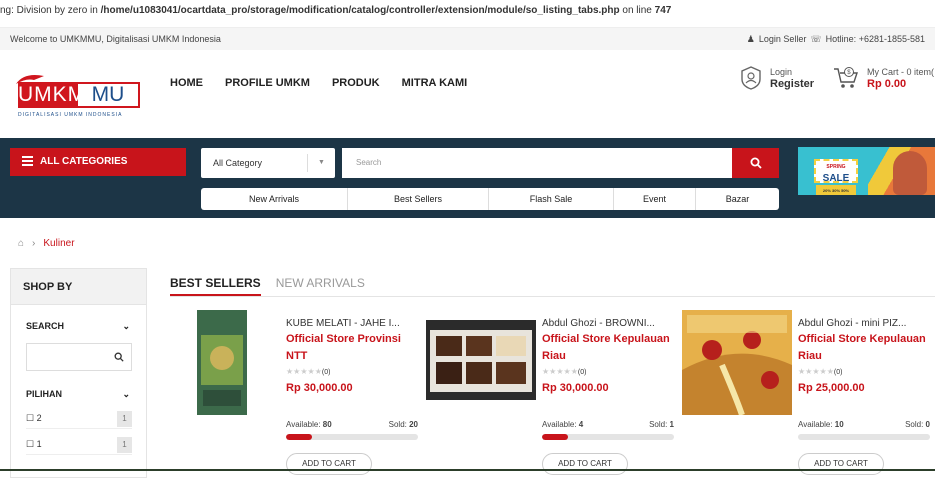  What do you see at coordinates (816, 38) in the screenshot?
I see `phone-icon: ☏` at bounding box center [816, 38].